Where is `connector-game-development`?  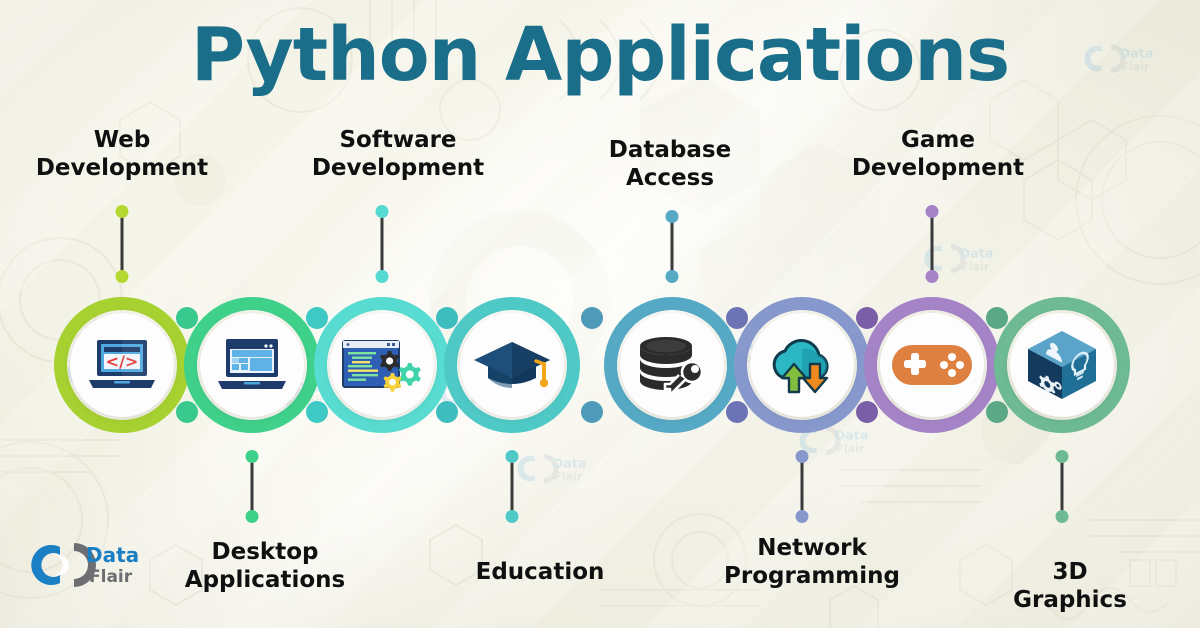 connector-game-development is located at coordinates (932, 244).